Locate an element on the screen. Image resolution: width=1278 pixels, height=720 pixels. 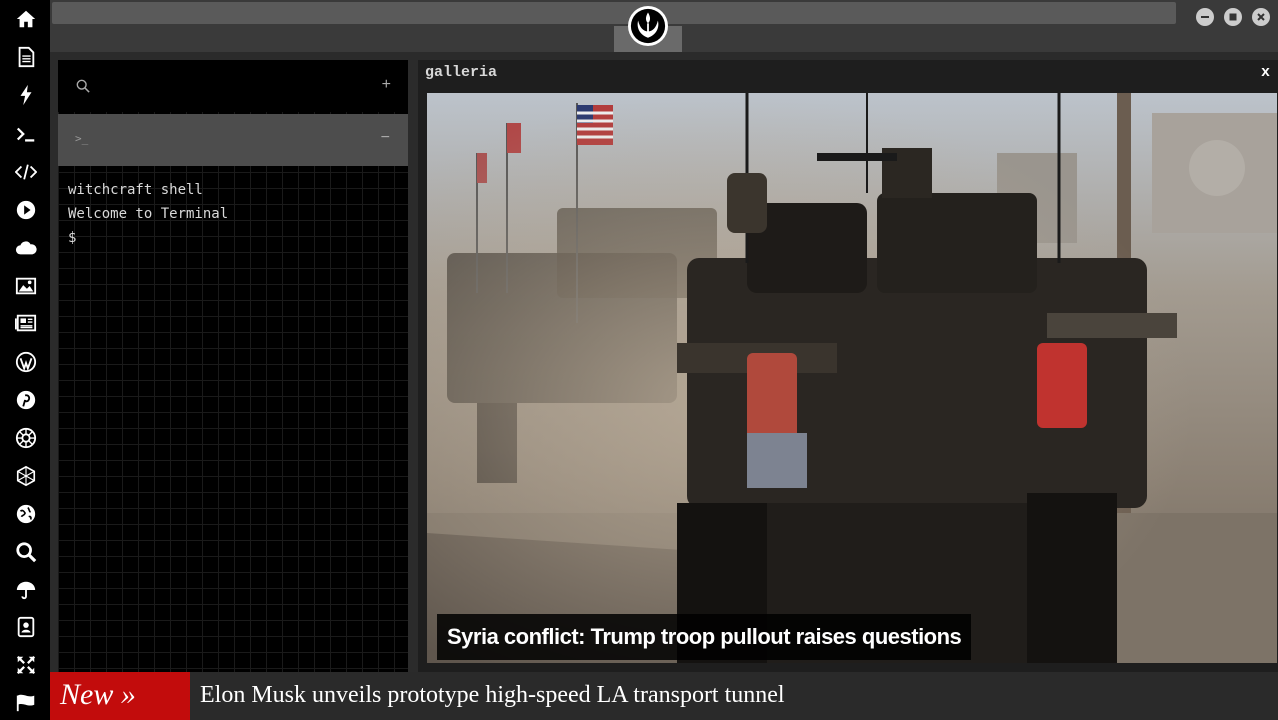
expand-icon is located at coordinates (26, 665).